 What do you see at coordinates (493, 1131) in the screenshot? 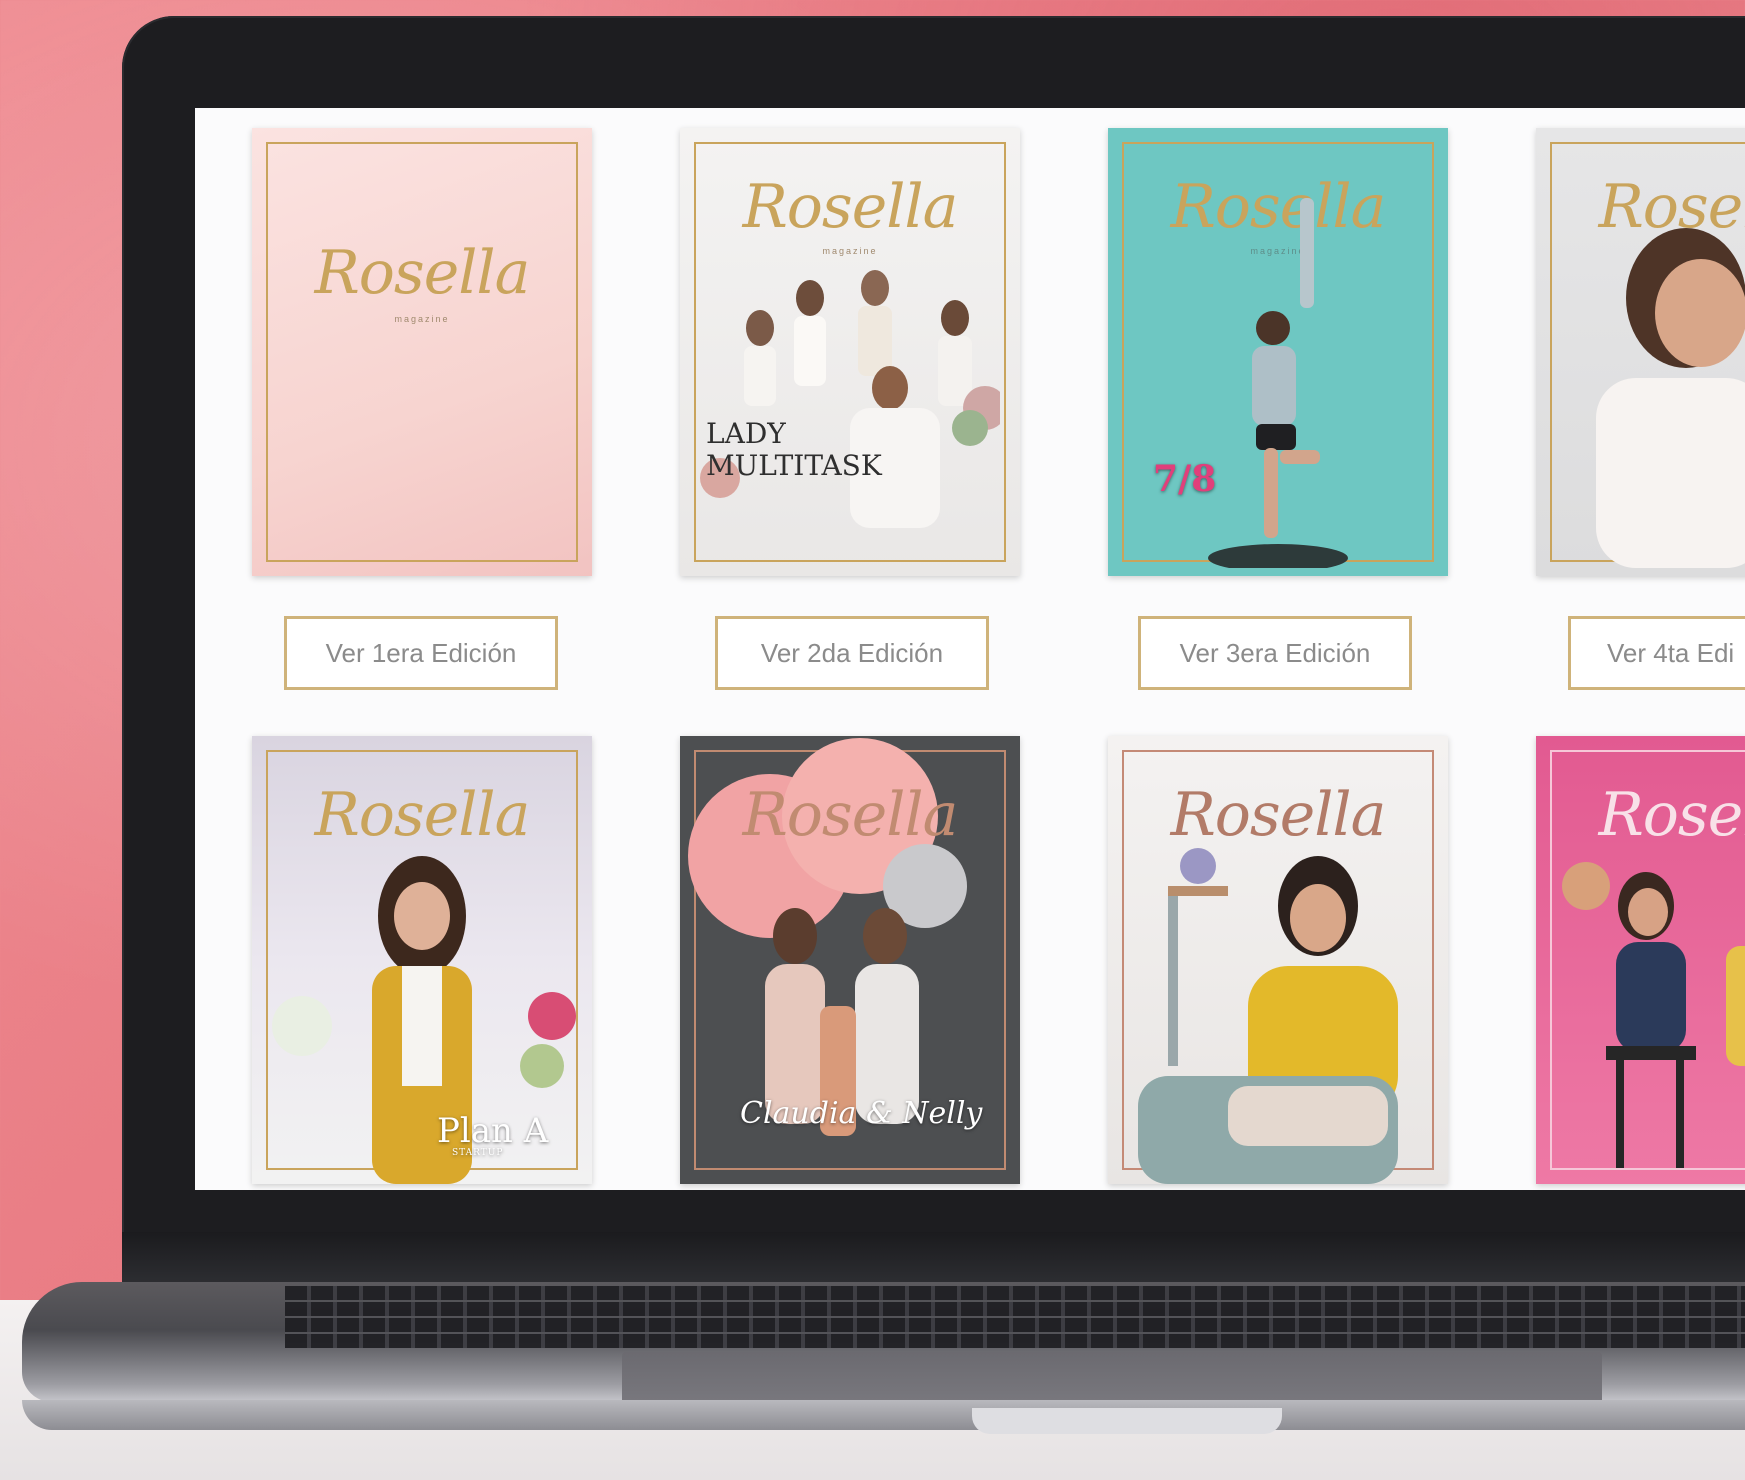
I see `cover-headline: Plan A` at bounding box center [493, 1131].